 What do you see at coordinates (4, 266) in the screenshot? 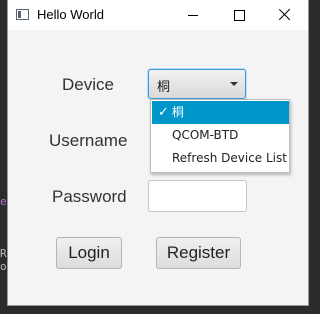
I see `background-text: o.` at bounding box center [4, 266].